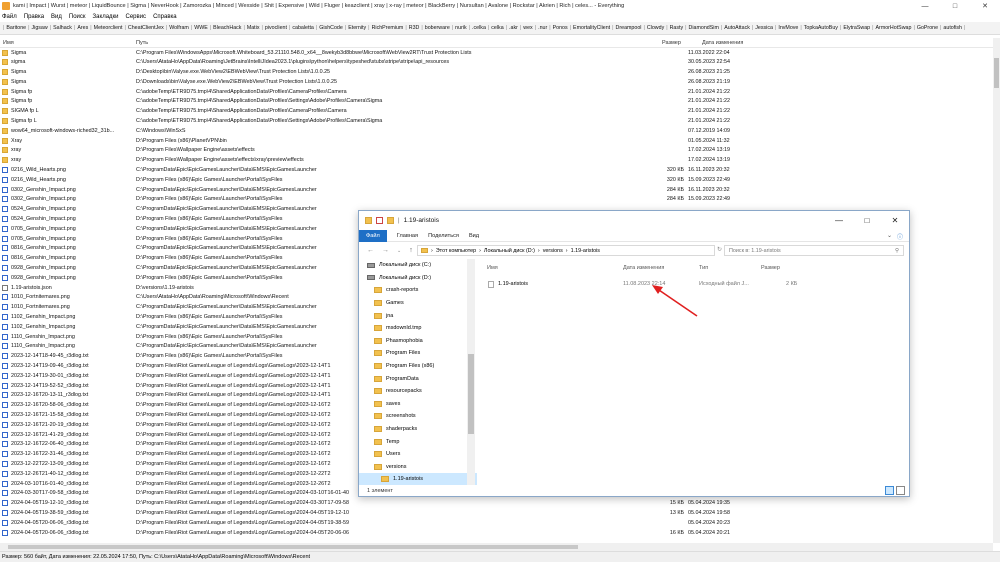  What do you see at coordinates (418, 441) in the screenshot?
I see `nav-item: Temp` at bounding box center [418, 441].